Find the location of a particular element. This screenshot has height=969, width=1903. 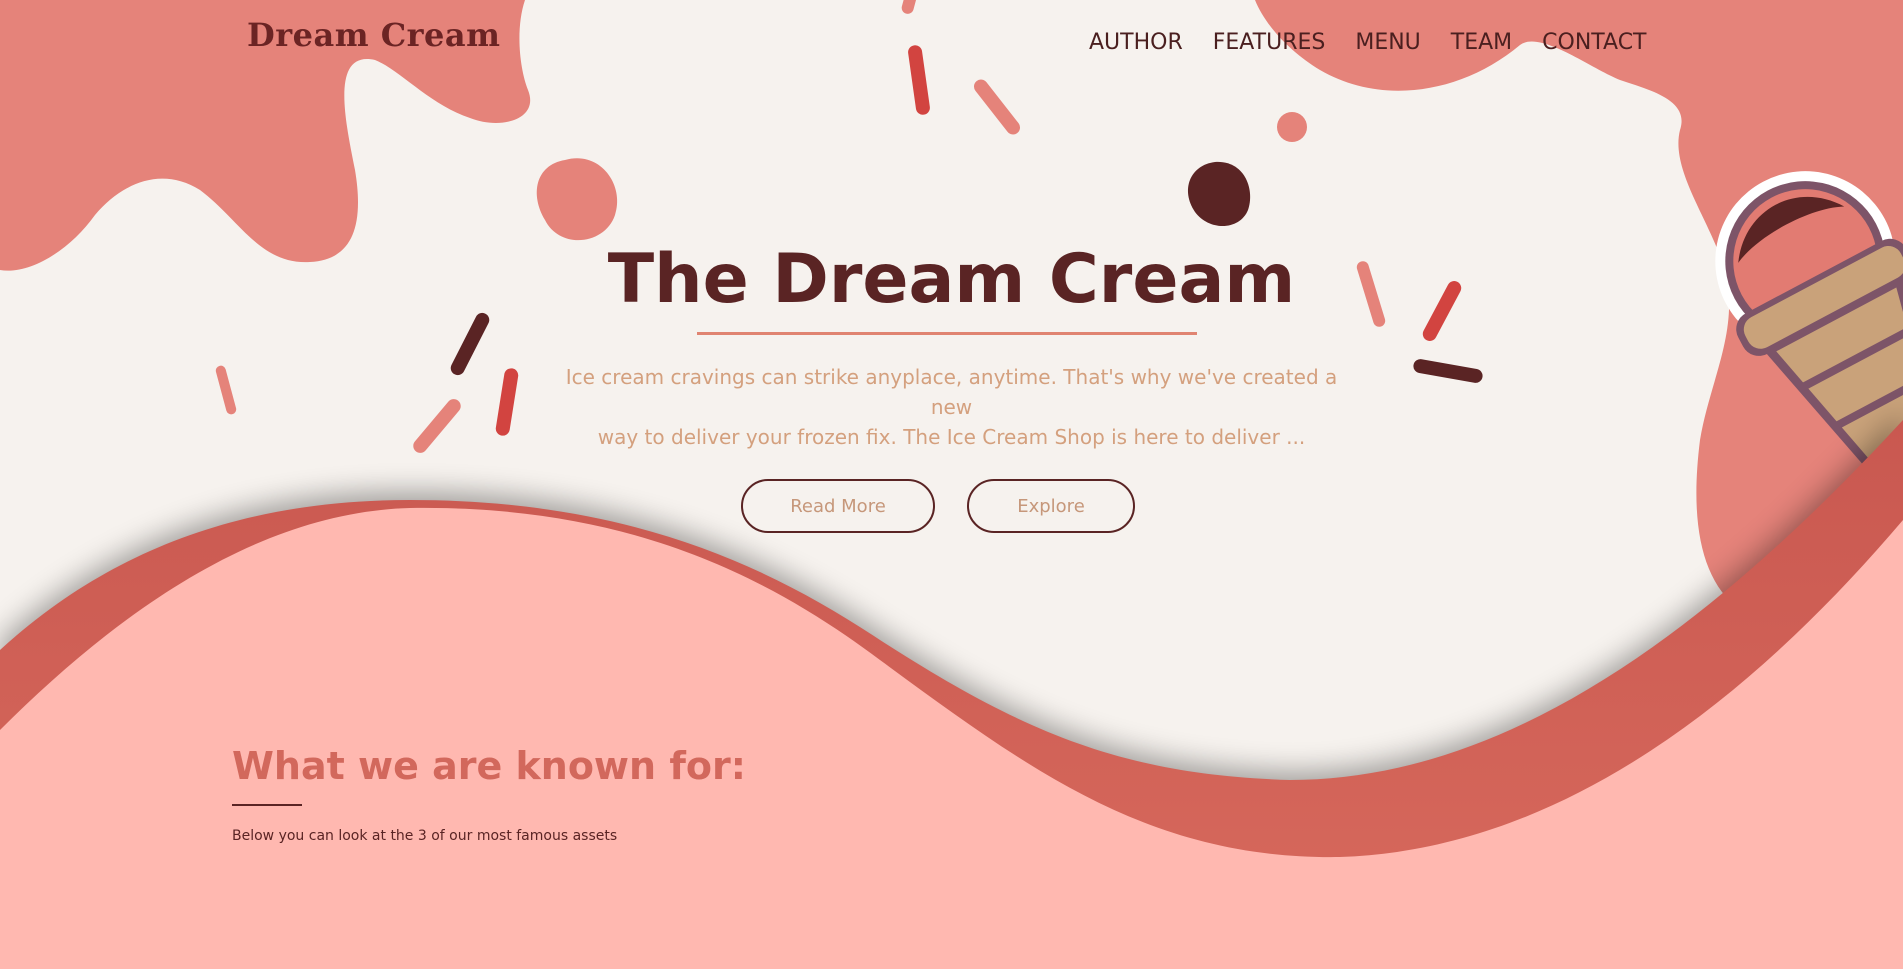

main-nav: AUTHOR FEATURES MENU TEAM CONTACT is located at coordinates (1383, 42).